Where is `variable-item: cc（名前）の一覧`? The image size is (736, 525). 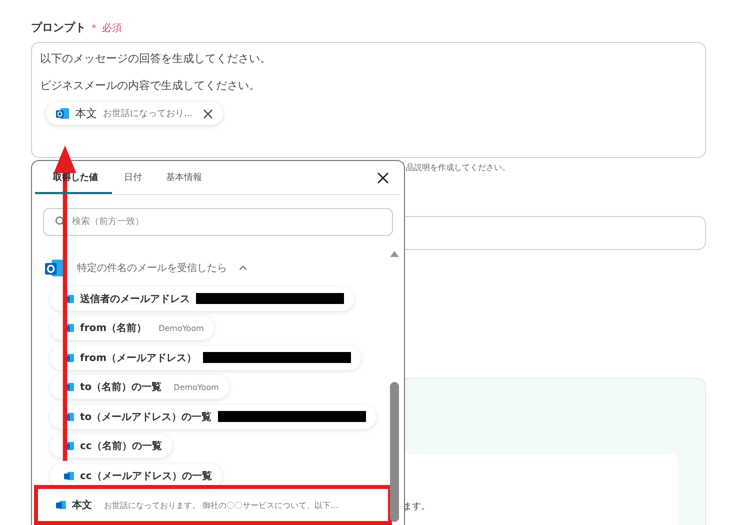
variable-item: cc（名前）の一覧 is located at coordinates (111, 446).